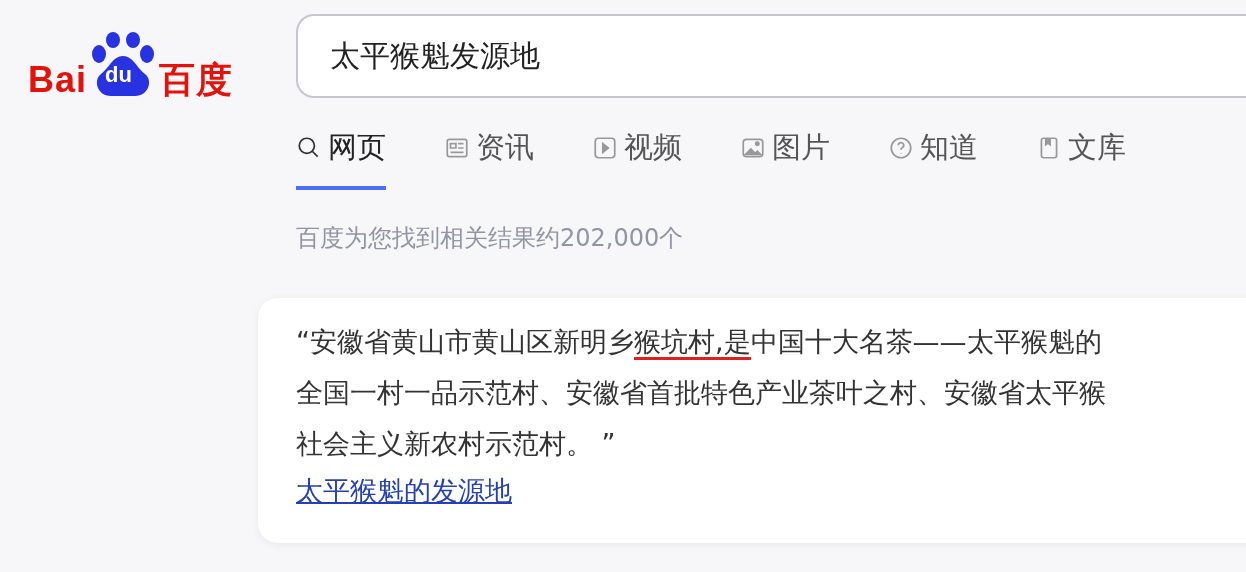 This screenshot has width=1246, height=572. I want to click on source-link: 太平猴魁的发源地, so click(404, 491).